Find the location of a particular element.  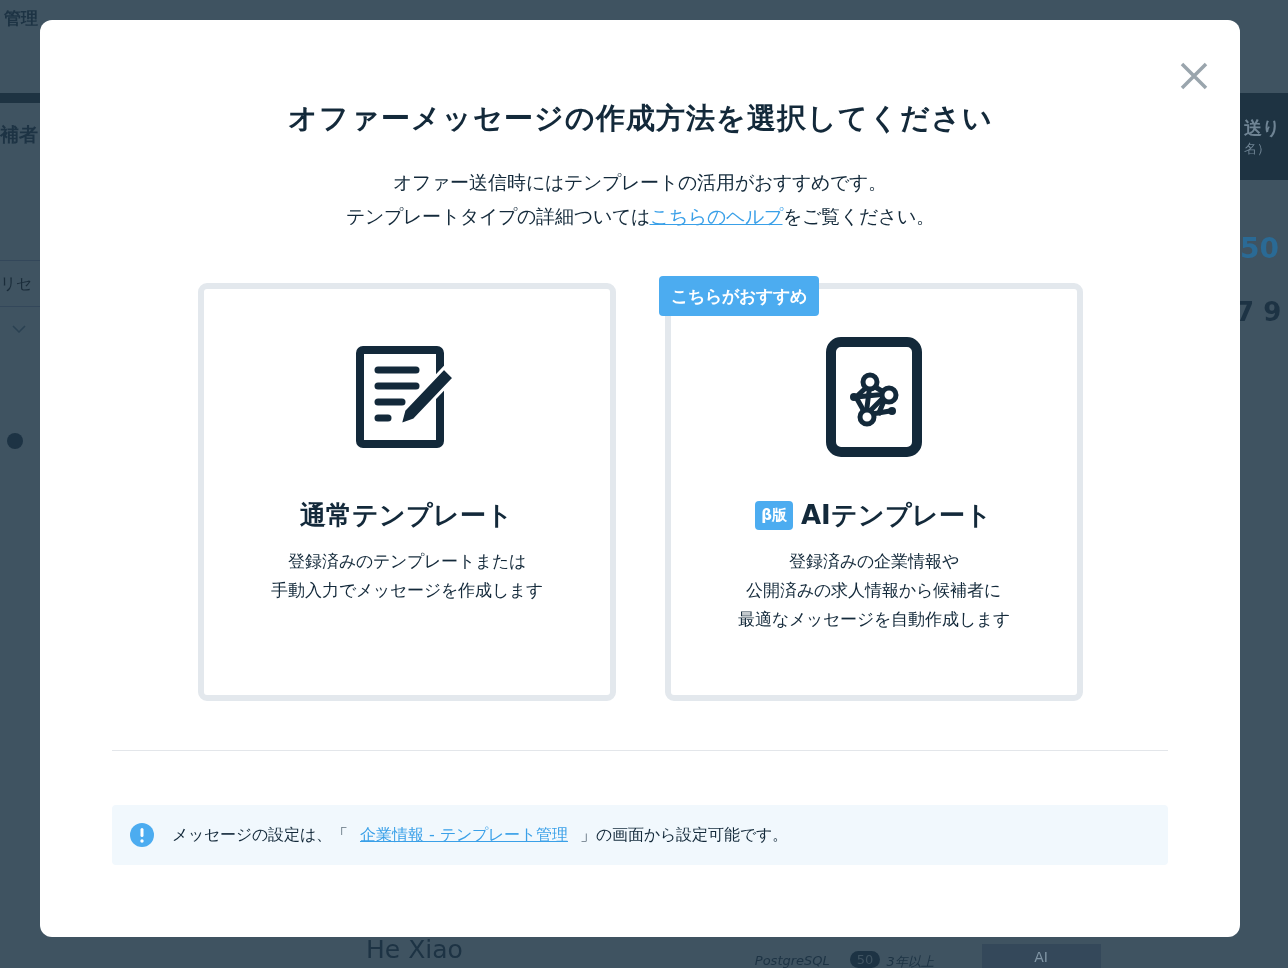

header-bar is located at coordinates (20, 98).